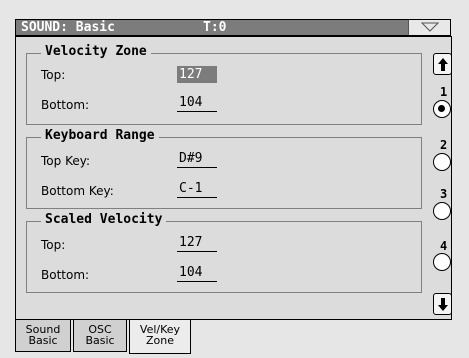 The image size is (469, 358). I want to click on velocity-zone-title: Velocity Zone, so click(96, 52).